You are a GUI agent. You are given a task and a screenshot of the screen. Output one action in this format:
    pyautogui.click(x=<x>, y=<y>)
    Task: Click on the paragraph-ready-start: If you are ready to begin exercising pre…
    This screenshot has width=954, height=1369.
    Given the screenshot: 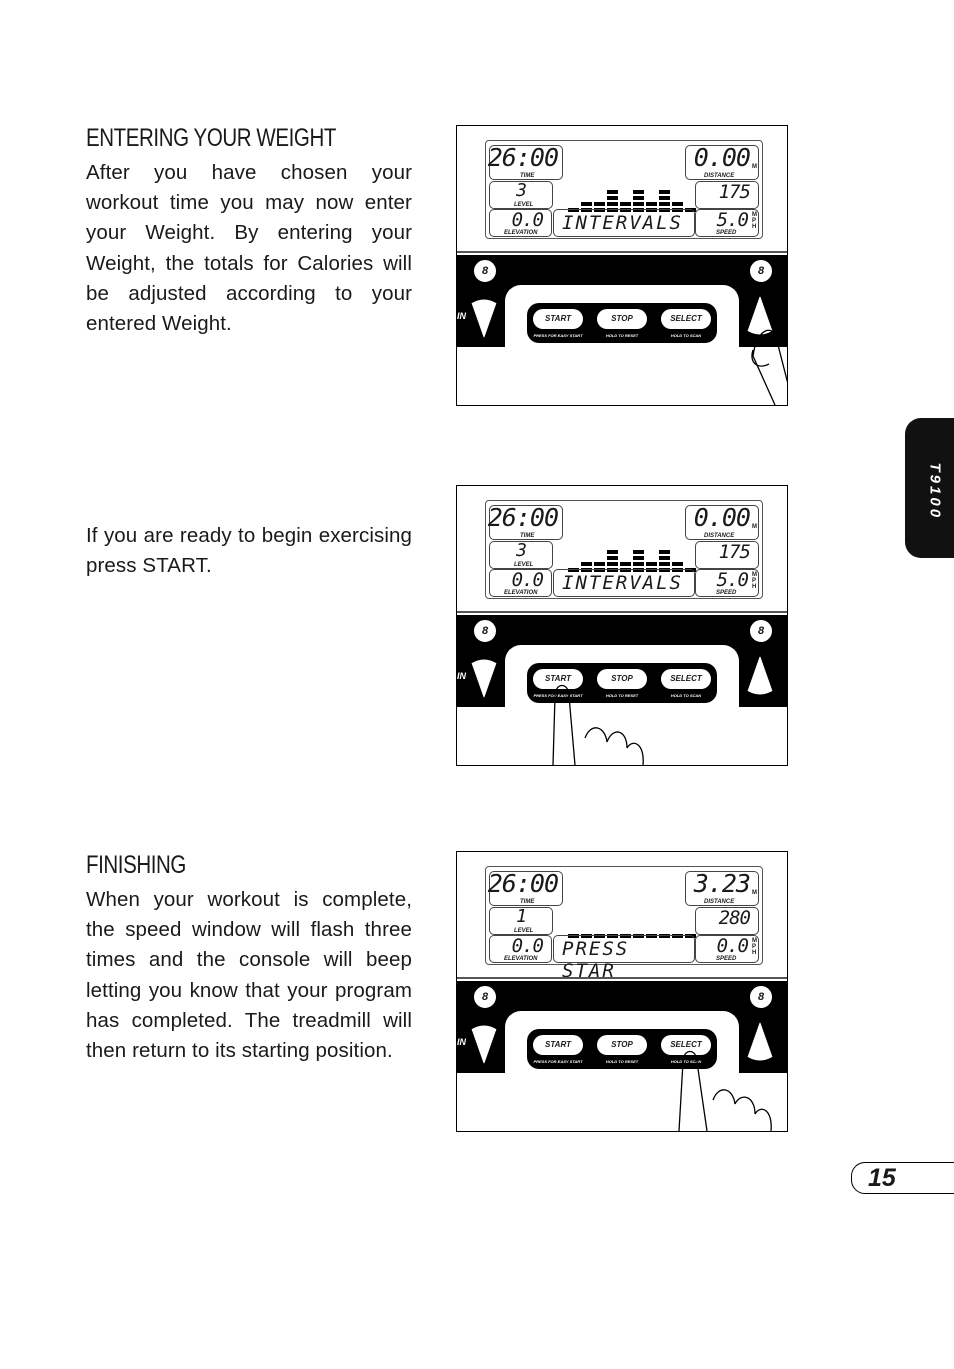 What is the action you would take?
    pyautogui.click(x=249, y=551)
    